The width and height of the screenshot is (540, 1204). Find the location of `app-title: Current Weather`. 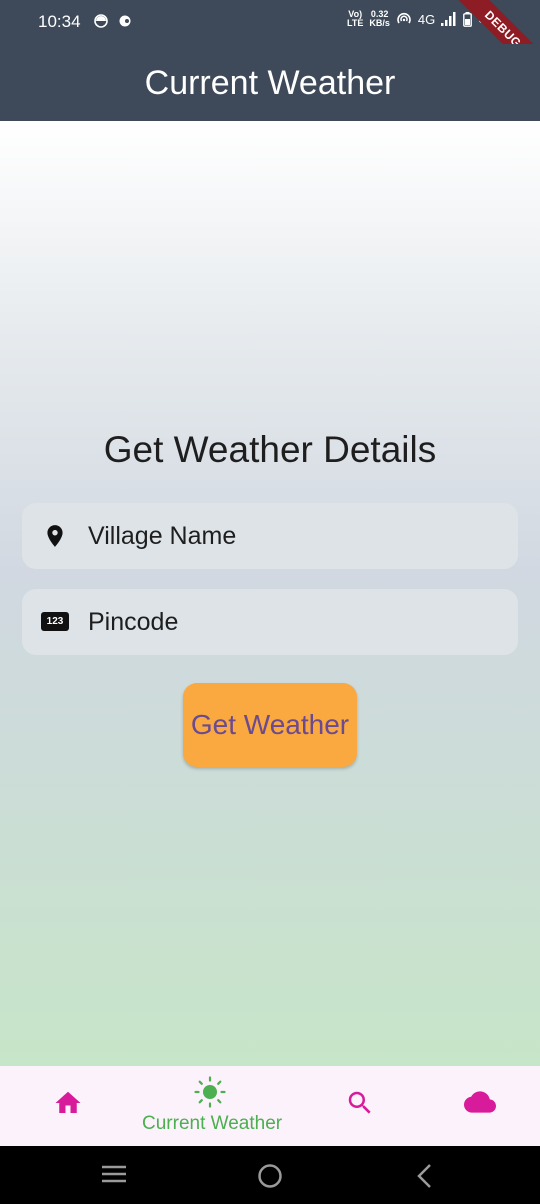

app-title: Current Weather is located at coordinates (270, 83).